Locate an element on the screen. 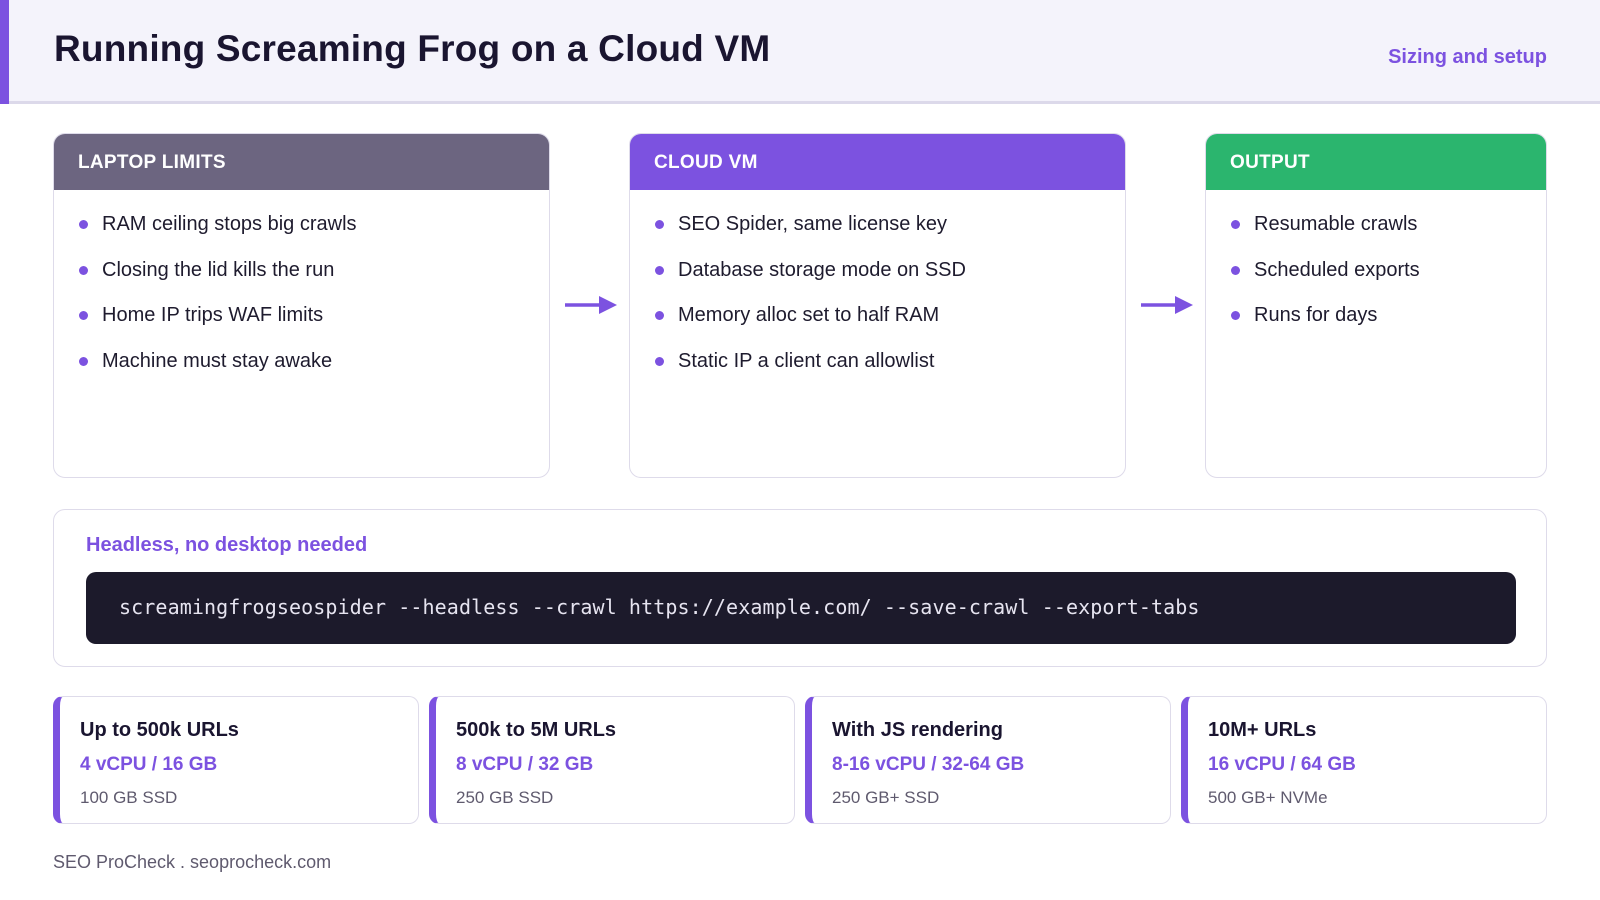  footer-credit: SEO ProCheck . seoprocheck.com is located at coordinates (192, 862).